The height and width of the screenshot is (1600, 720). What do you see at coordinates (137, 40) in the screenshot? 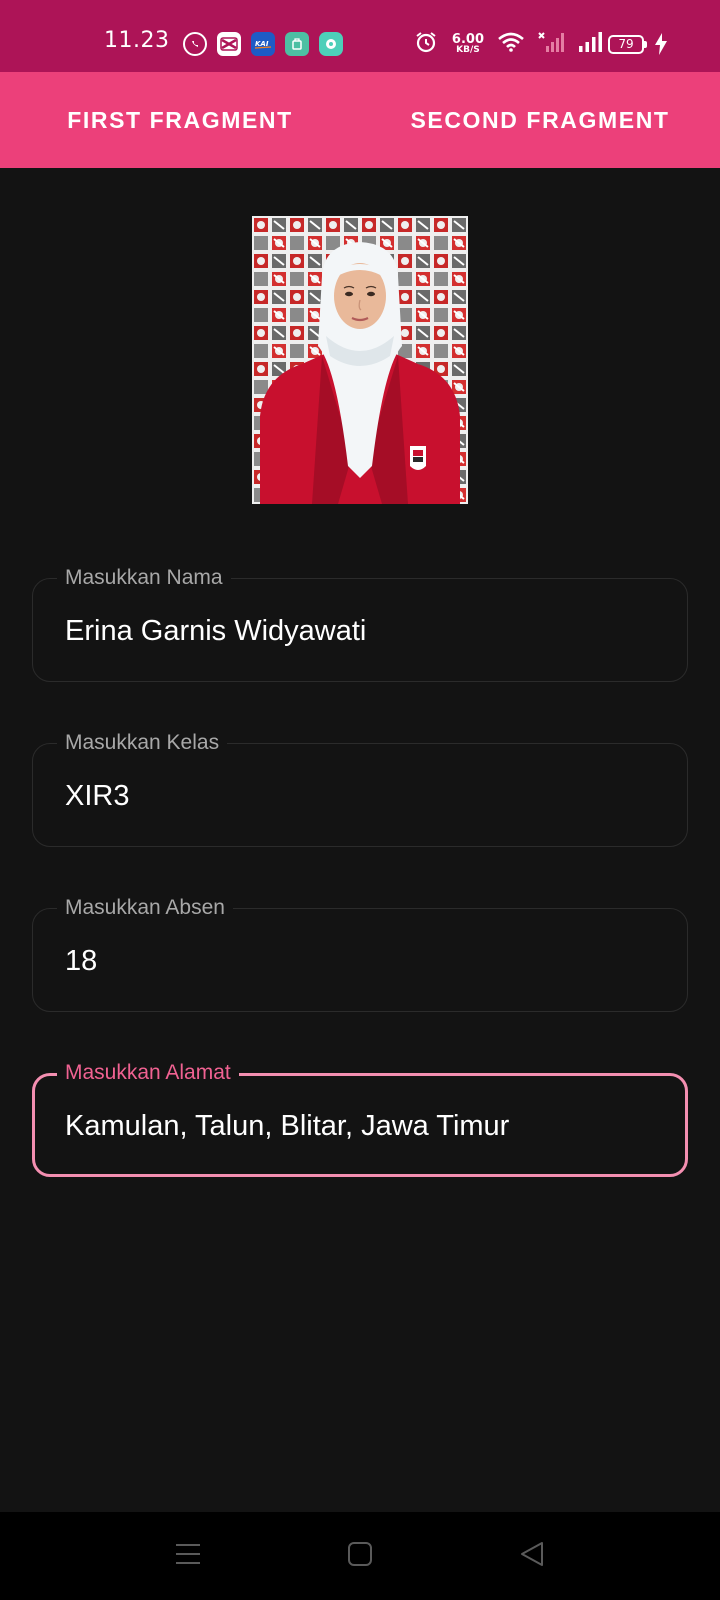
I see `status-time: 11.23` at bounding box center [137, 40].